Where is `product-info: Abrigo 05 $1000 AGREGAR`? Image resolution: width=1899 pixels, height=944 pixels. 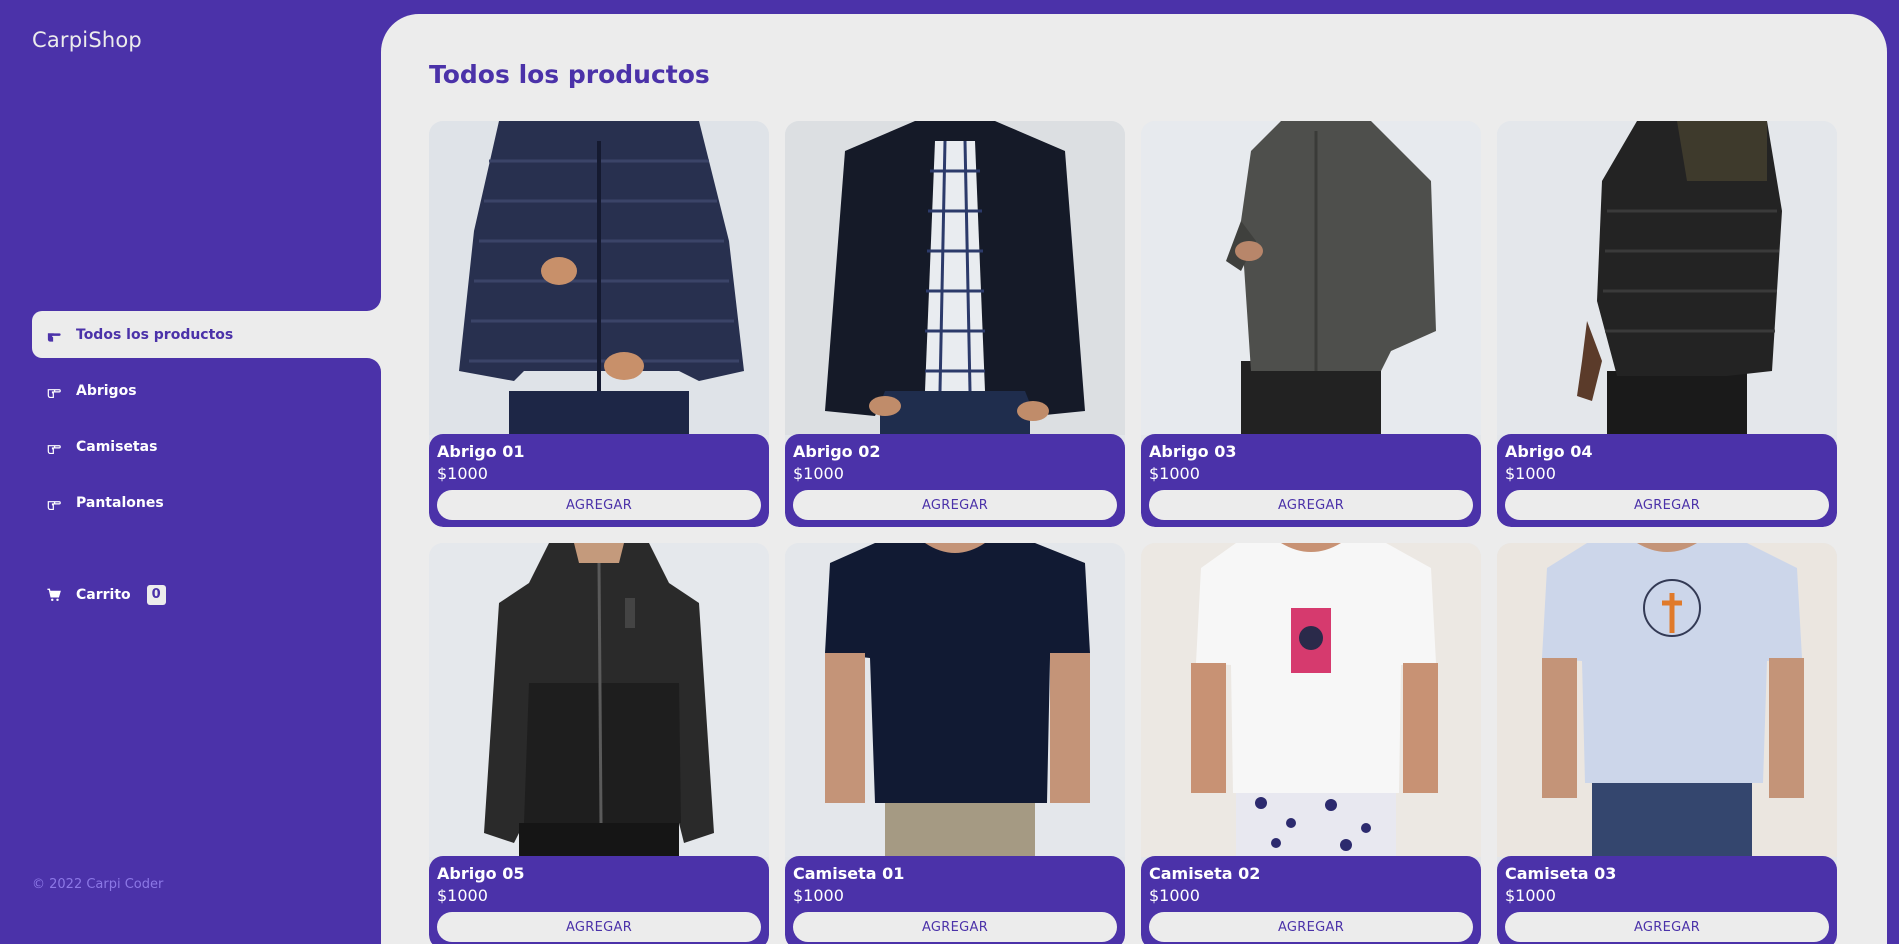
product-info: Abrigo 05 $1000 AGREGAR is located at coordinates (599, 900).